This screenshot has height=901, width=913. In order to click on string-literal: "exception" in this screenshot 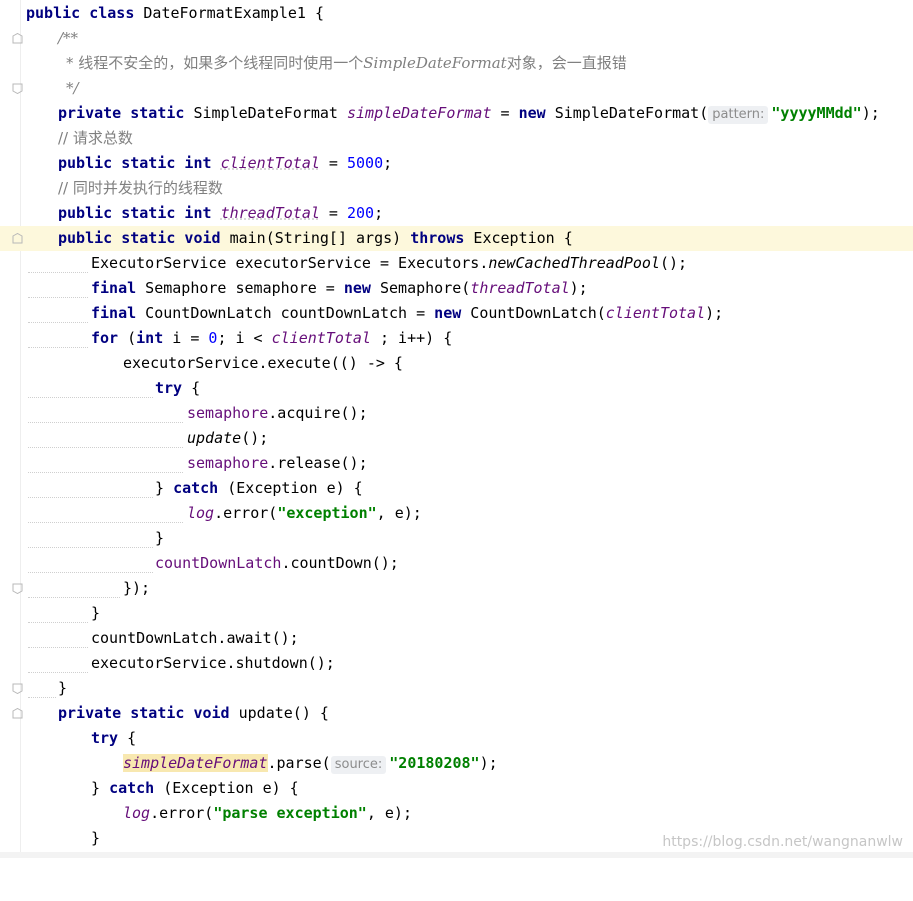, I will do `click(327, 513)`.